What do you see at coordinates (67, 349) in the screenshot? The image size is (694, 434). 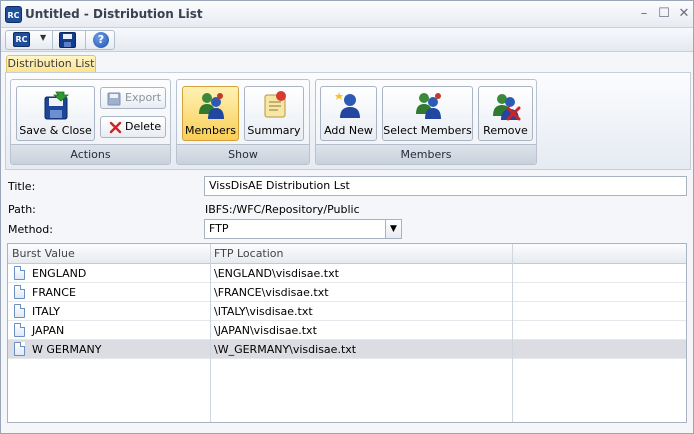 I see `burst-value-cell: W GERMANY` at bounding box center [67, 349].